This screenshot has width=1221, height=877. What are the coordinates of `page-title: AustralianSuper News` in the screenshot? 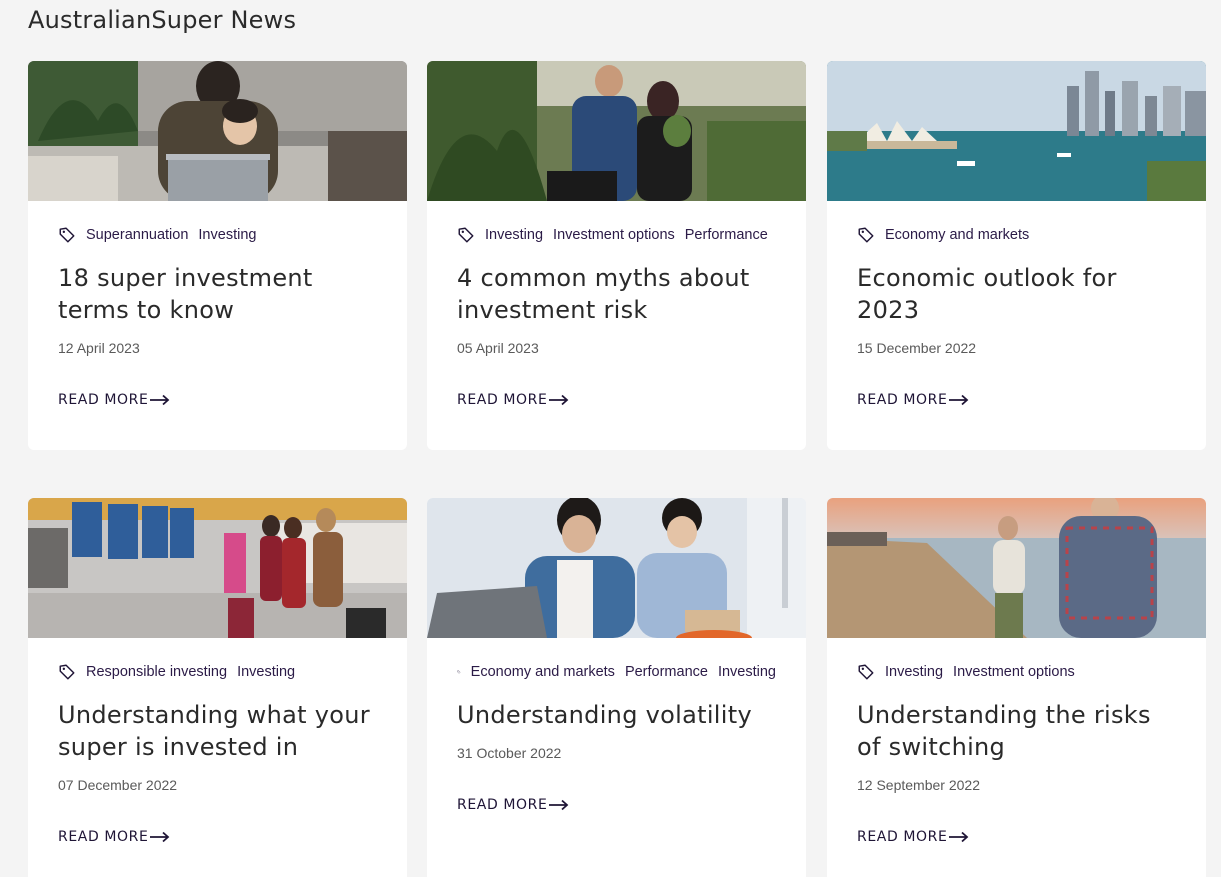 It's located at (162, 20).